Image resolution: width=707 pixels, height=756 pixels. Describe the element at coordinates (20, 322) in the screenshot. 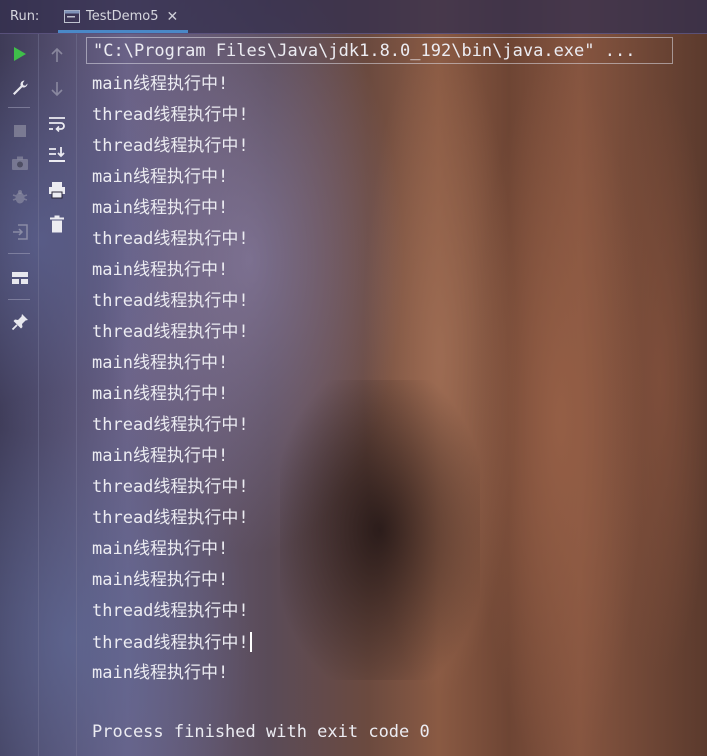

I see `pin-icon` at that location.